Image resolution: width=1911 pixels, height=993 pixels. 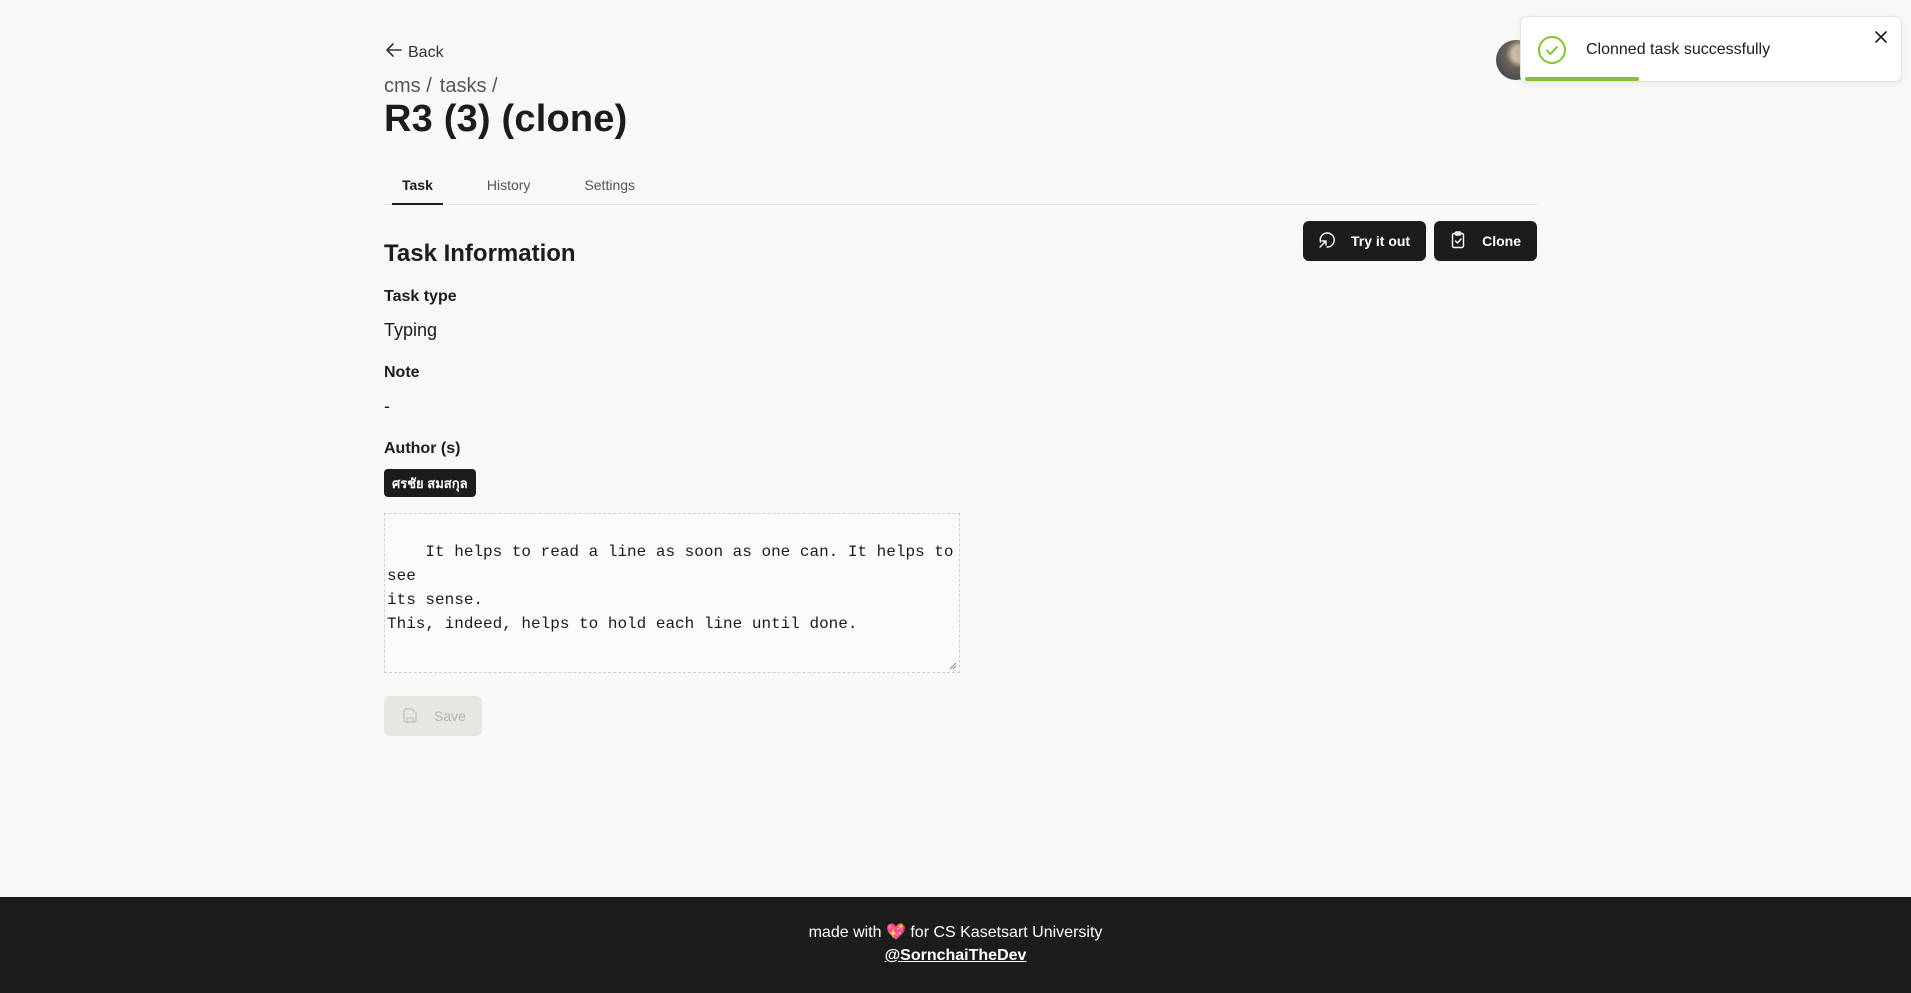 I want to click on back-link: Back, so click(x=414, y=52).